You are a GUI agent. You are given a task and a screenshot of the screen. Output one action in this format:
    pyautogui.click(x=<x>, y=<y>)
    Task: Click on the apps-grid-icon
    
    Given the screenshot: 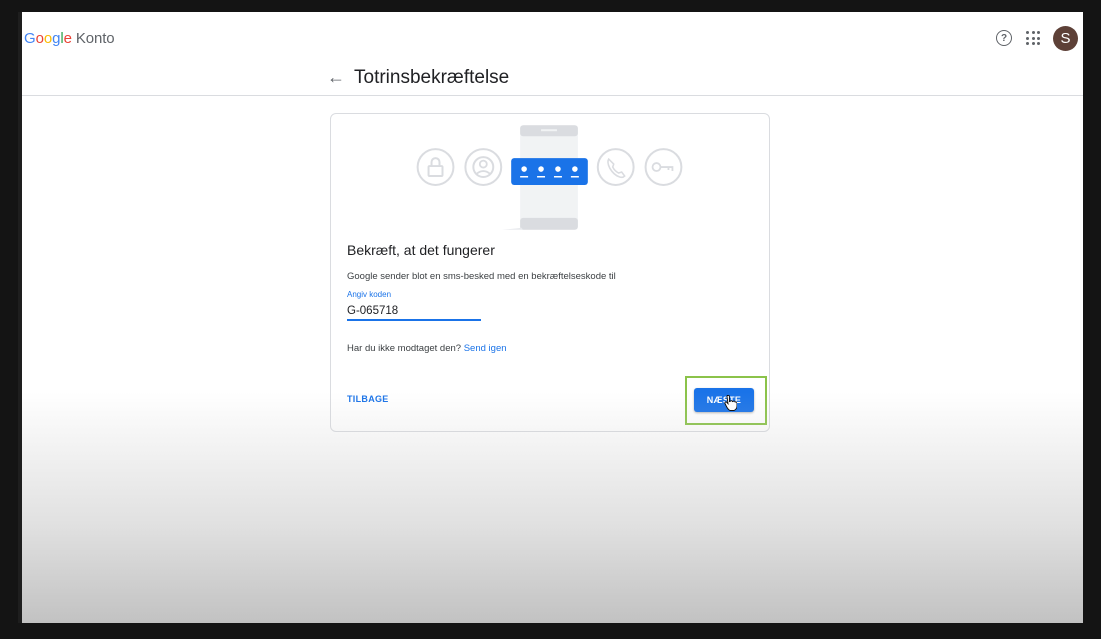 What is the action you would take?
    pyautogui.click(x=1033, y=38)
    